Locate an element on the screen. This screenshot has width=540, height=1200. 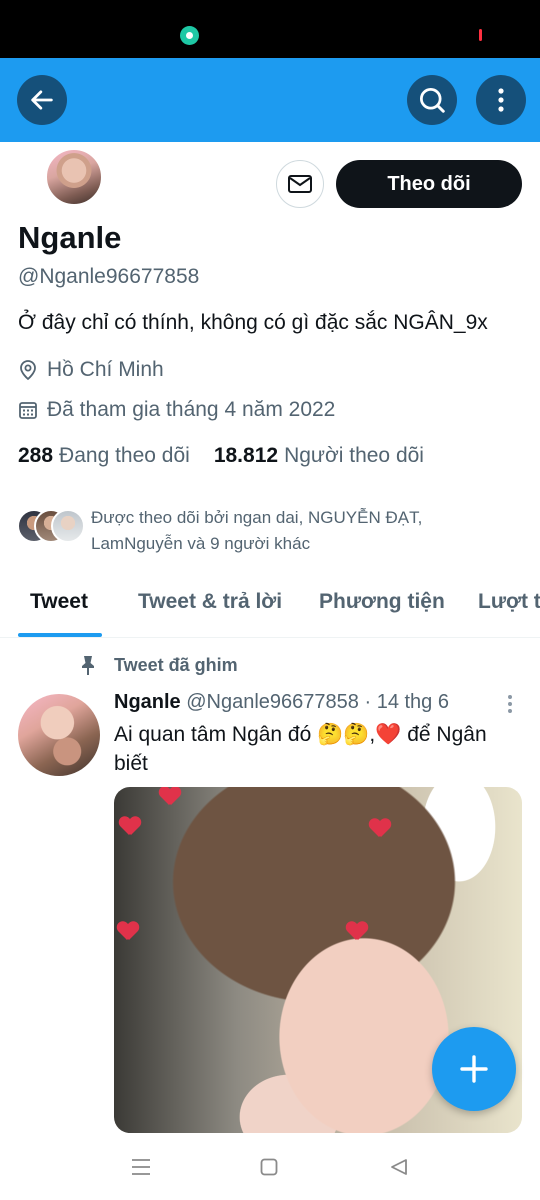
following-count: 288 is located at coordinates (36, 455).